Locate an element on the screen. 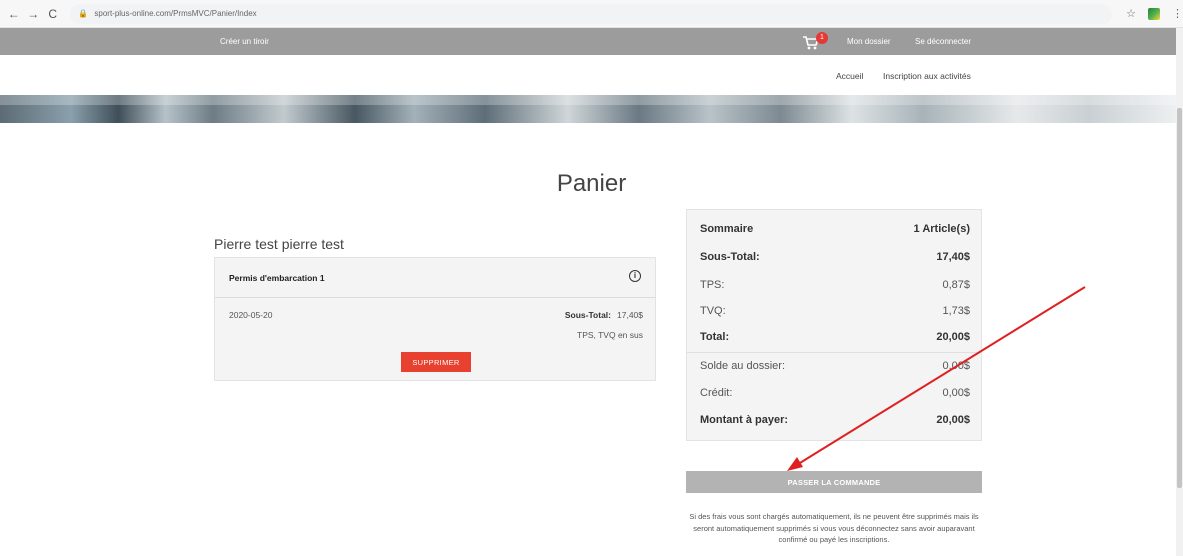 Image resolution: width=1183 pixels, height=556 pixels. summary-row-label: TPS: is located at coordinates (712, 285).